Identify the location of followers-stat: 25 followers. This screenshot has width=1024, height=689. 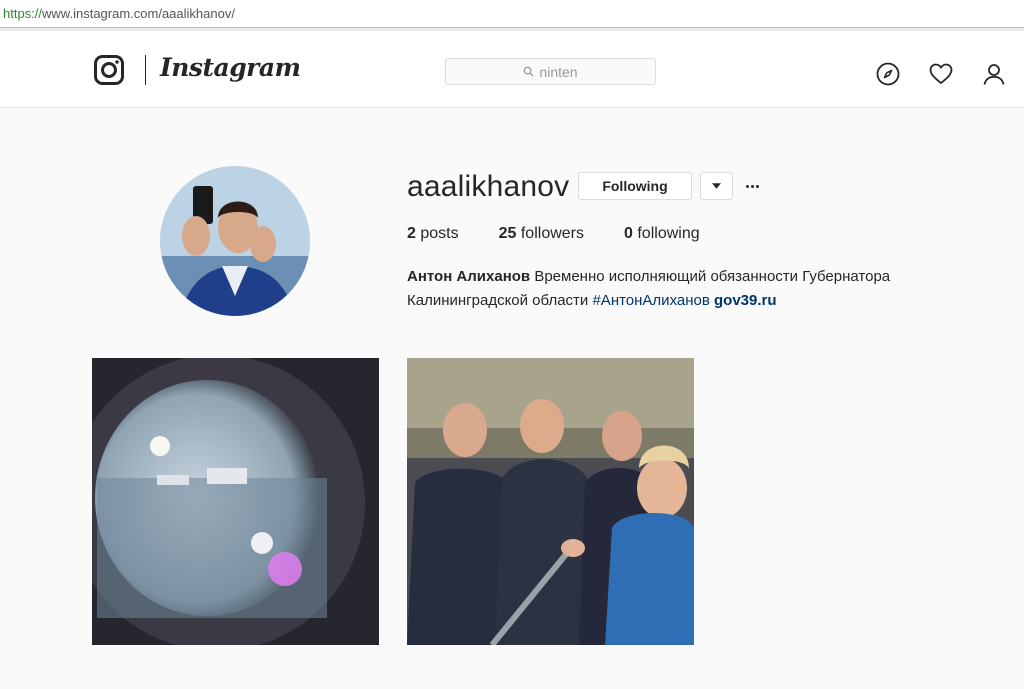
(541, 234).